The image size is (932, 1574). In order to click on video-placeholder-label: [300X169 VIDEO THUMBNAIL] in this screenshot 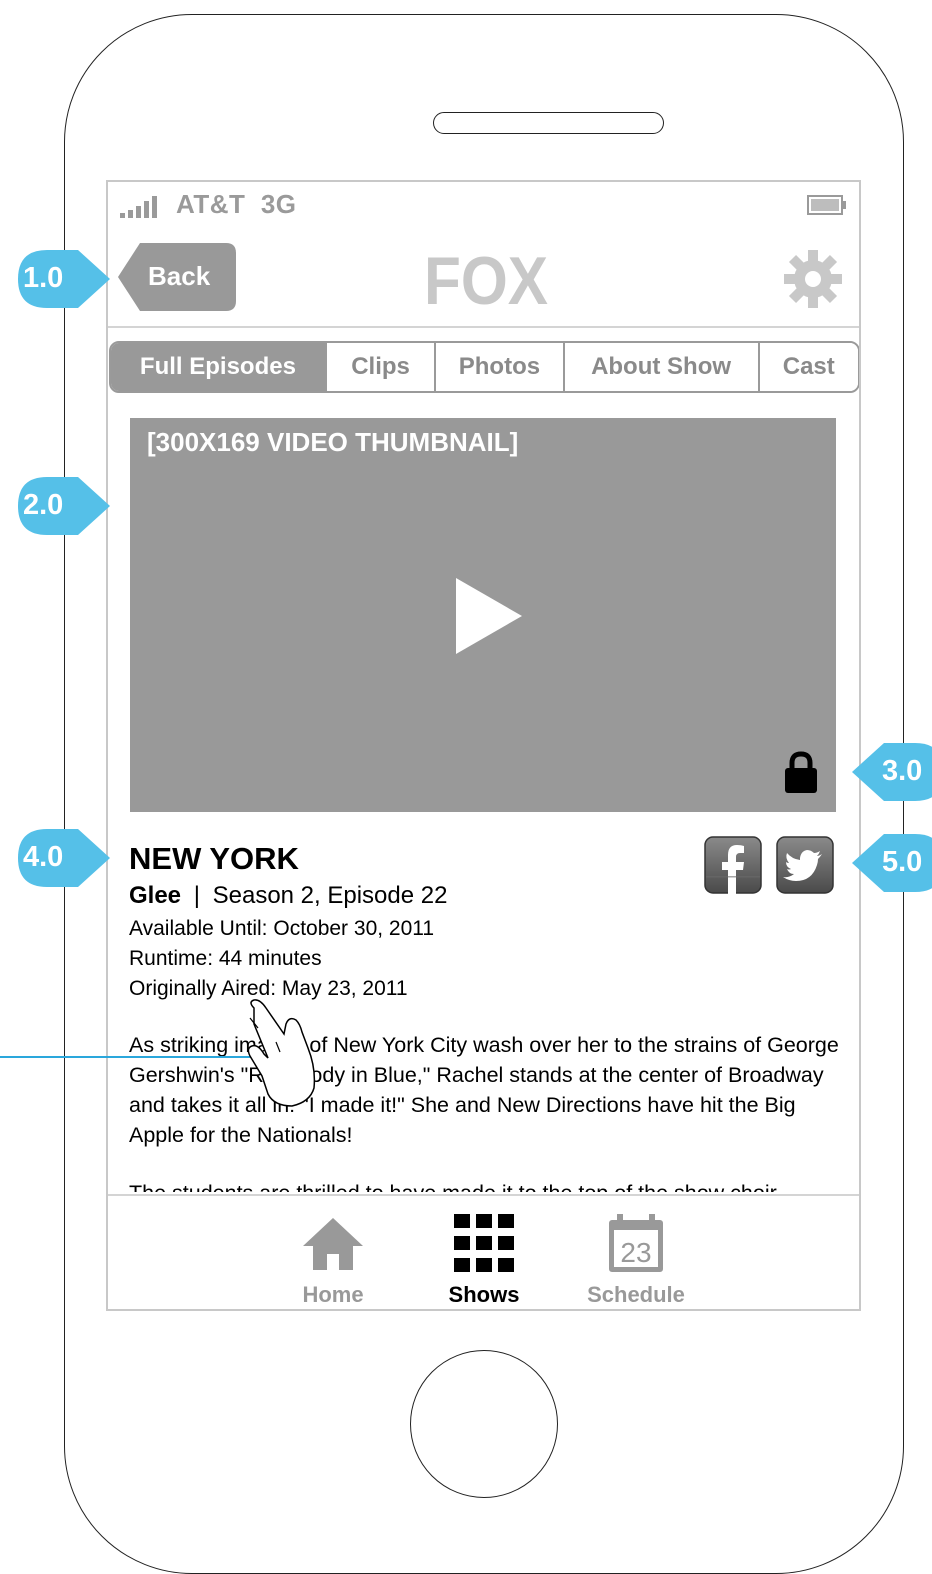, I will do `click(333, 442)`.